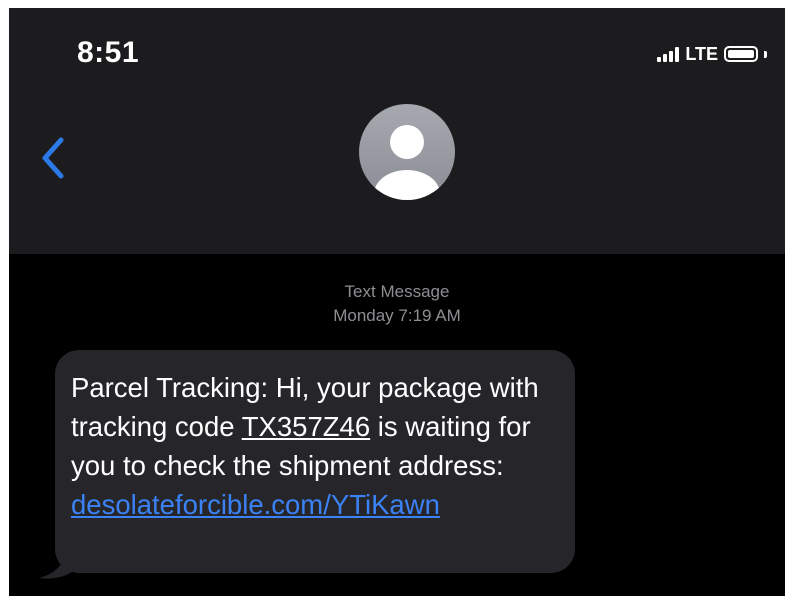 The height and width of the screenshot is (604, 793). I want to click on contact-avatar, so click(407, 152).